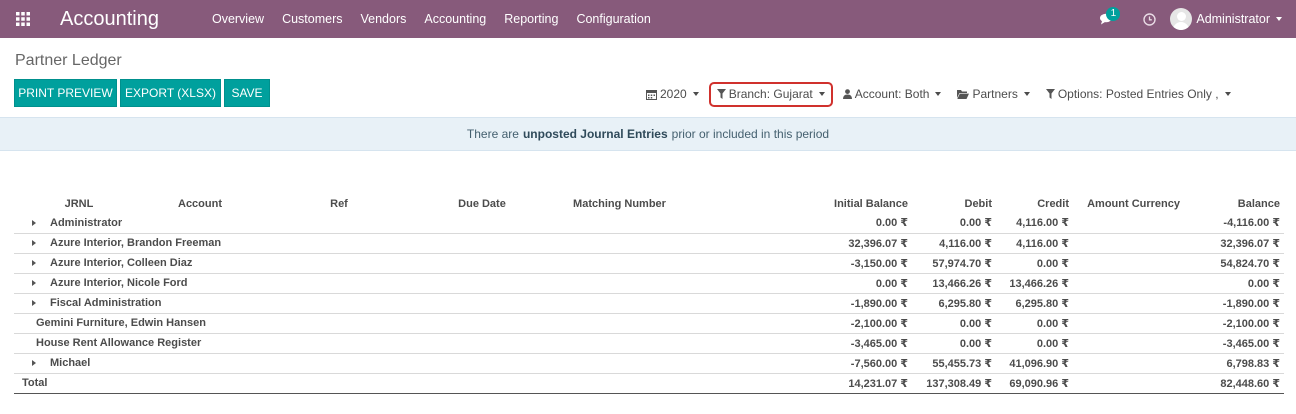  I want to click on balance-cell: -1,890.00 ₹, so click(1234, 303).